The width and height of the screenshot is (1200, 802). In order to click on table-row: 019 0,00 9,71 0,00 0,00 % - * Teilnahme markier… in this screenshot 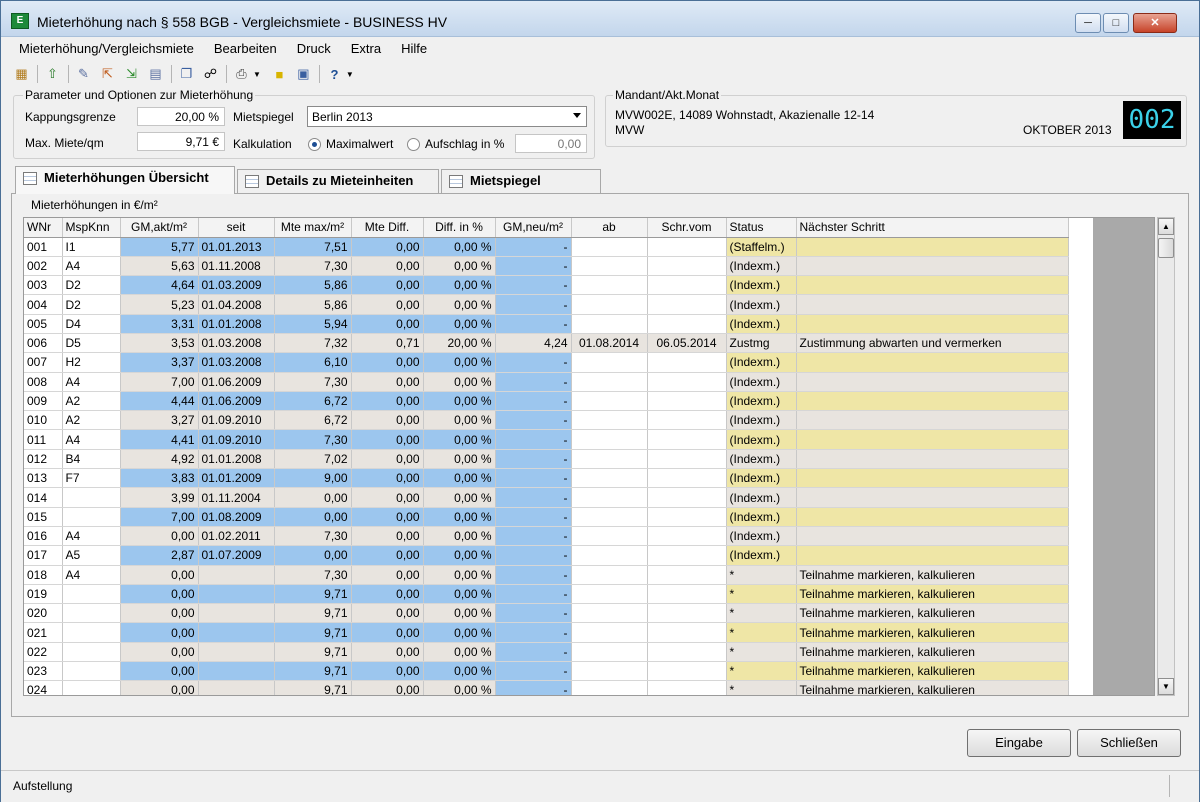, I will do `click(546, 594)`.